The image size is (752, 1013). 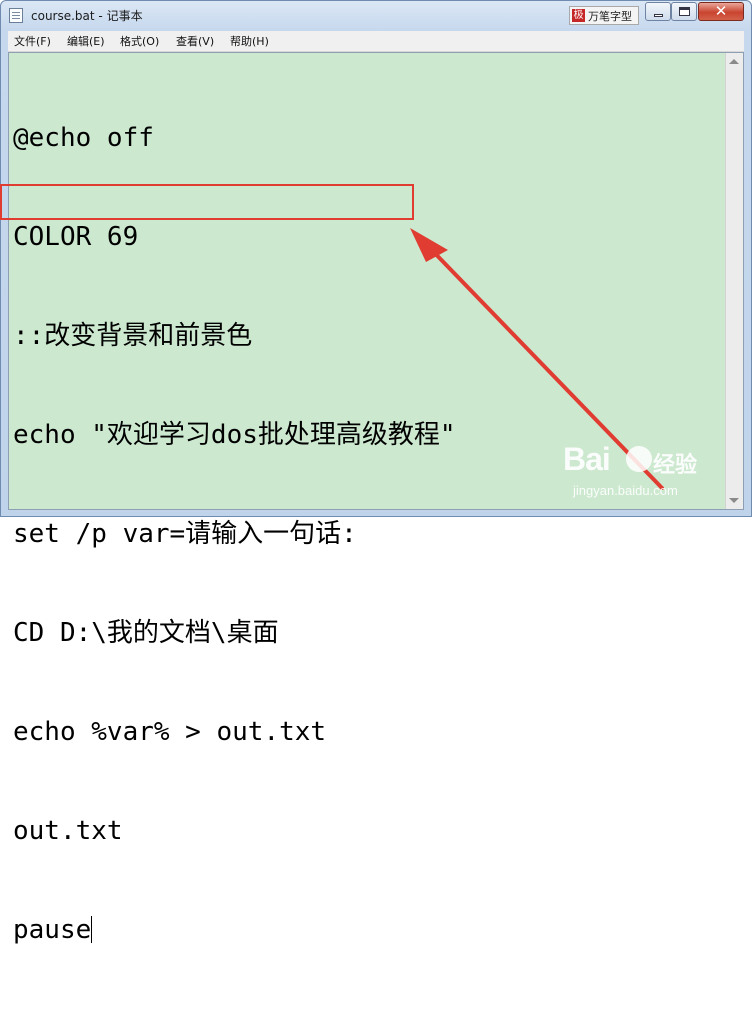 What do you see at coordinates (52, 930) in the screenshot?
I see `code-line-text: pause` at bounding box center [52, 930].